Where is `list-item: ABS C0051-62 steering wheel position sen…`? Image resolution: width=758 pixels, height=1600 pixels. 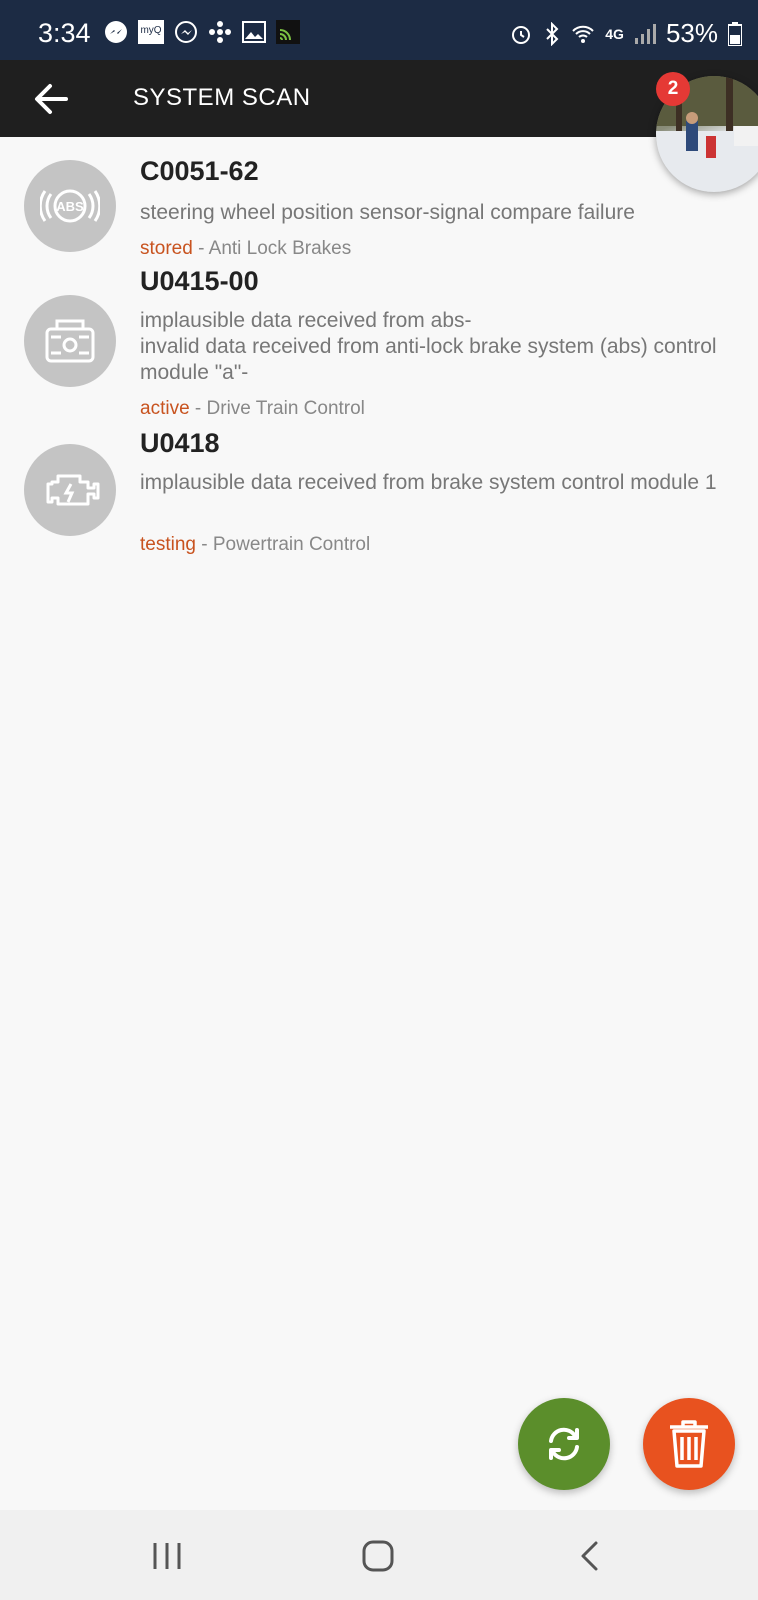
list-item: ABS C0051-62 steering wheel position sen… is located at coordinates (379, 205).